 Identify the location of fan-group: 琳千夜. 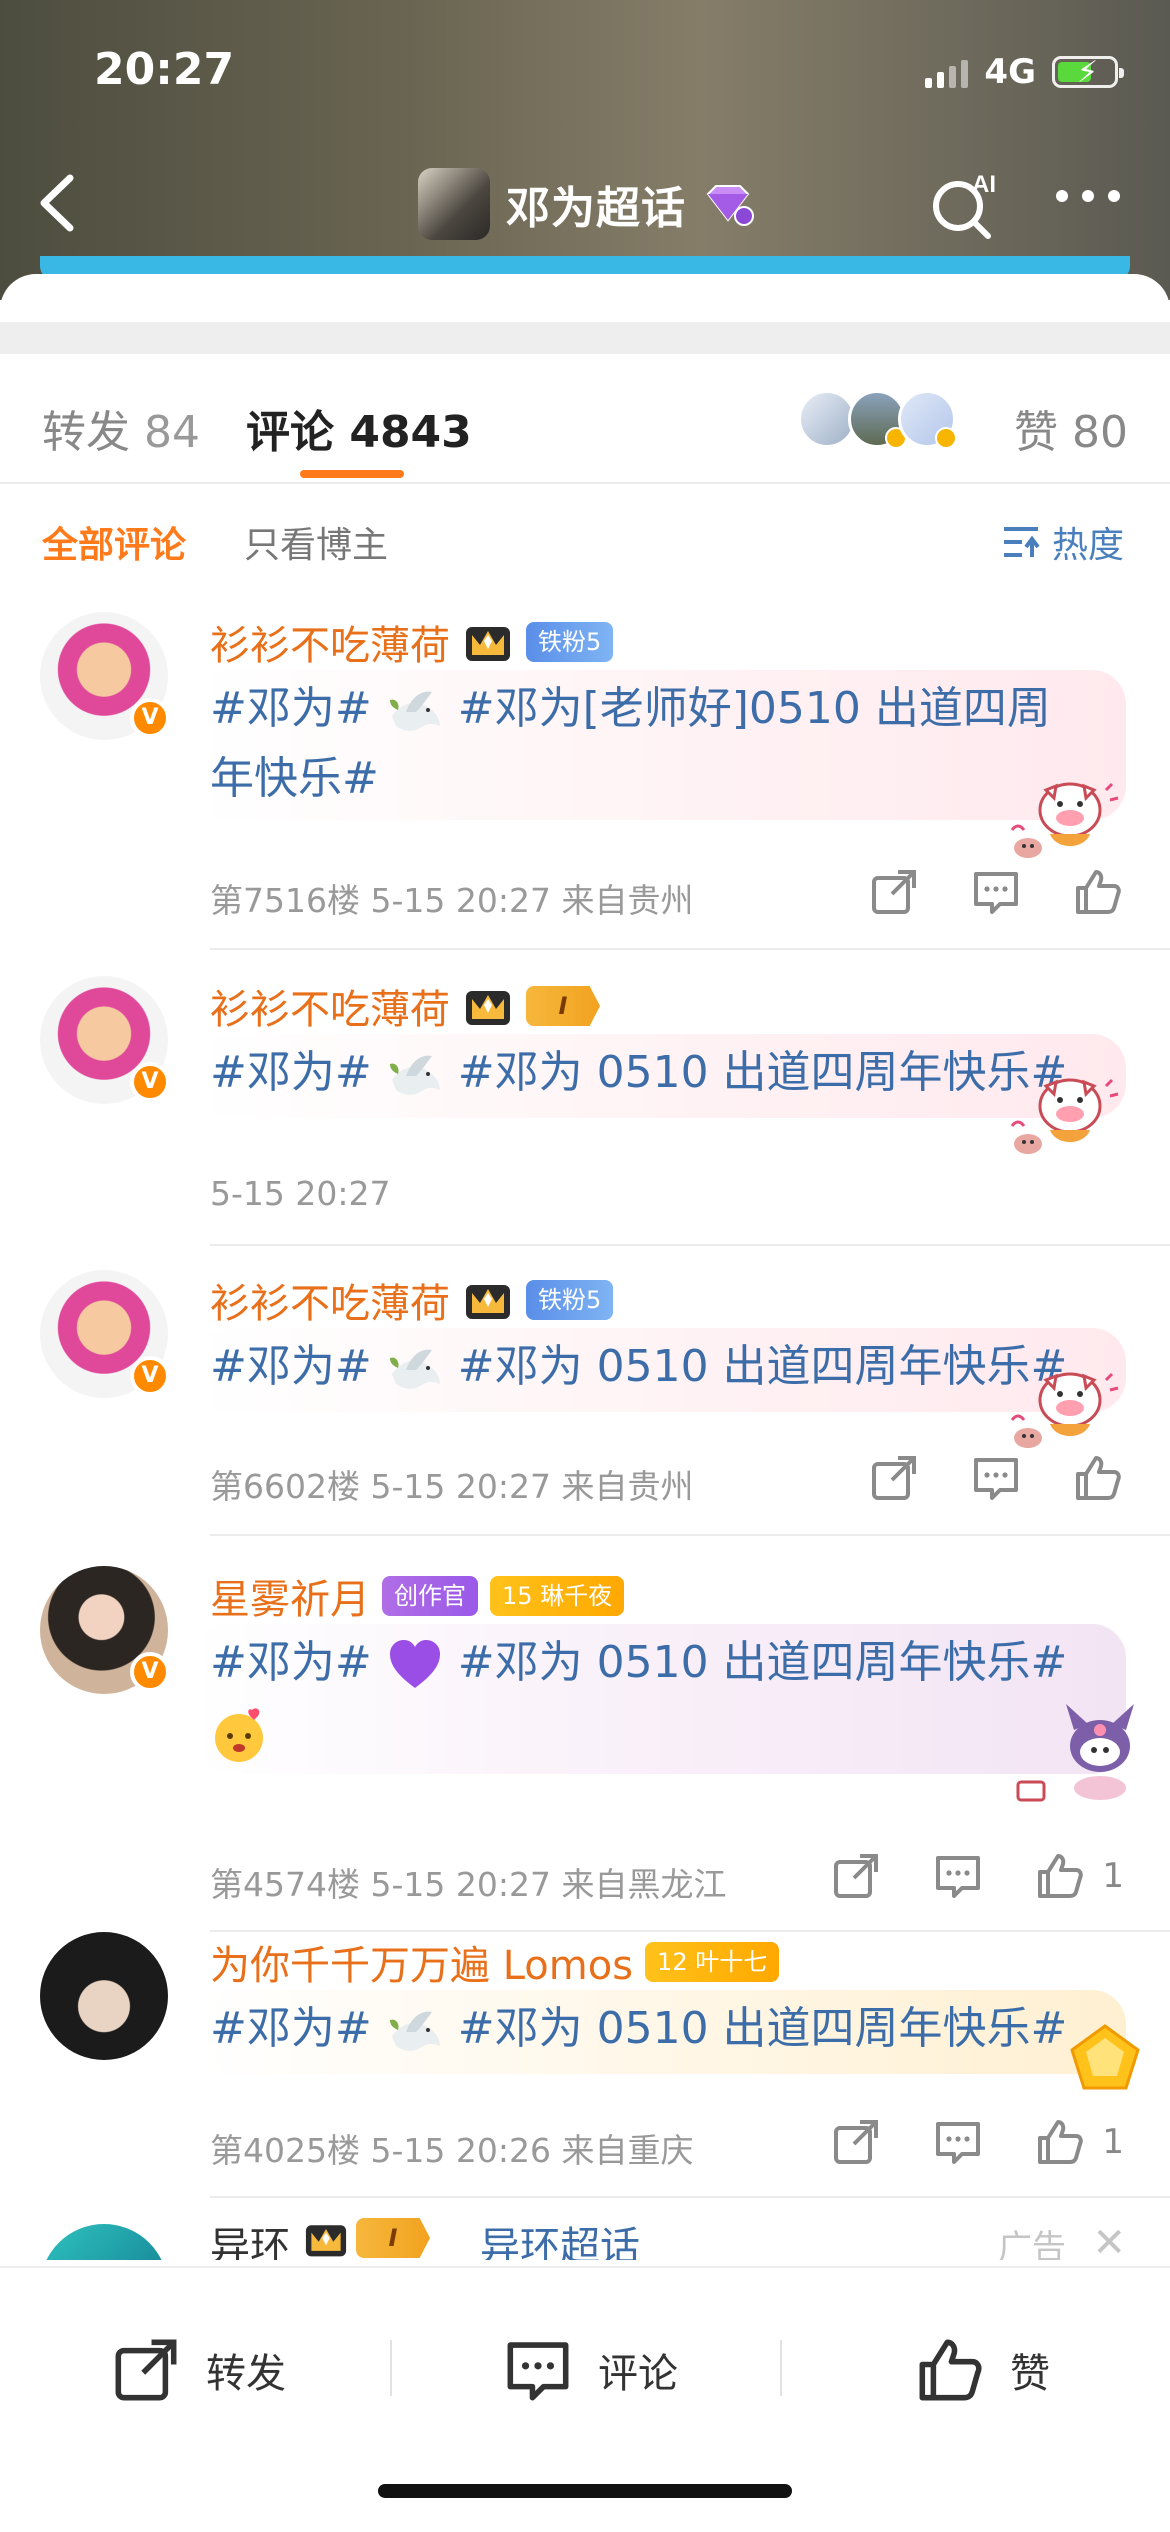
(576, 1596).